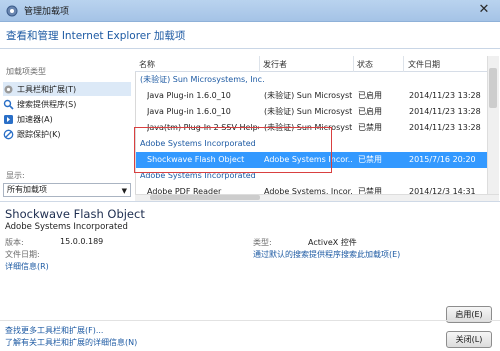 The image size is (500, 351). What do you see at coordinates (262, 242) in the screenshot?
I see `type-label: 类型:` at bounding box center [262, 242].